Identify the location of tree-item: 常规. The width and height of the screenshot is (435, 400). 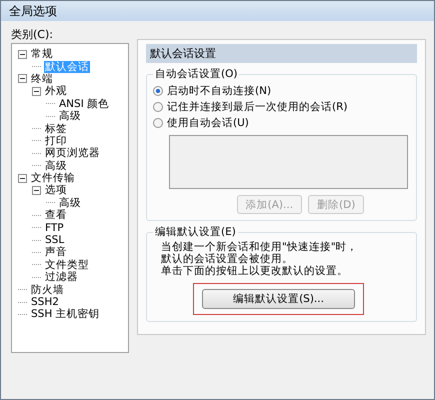
(42, 54).